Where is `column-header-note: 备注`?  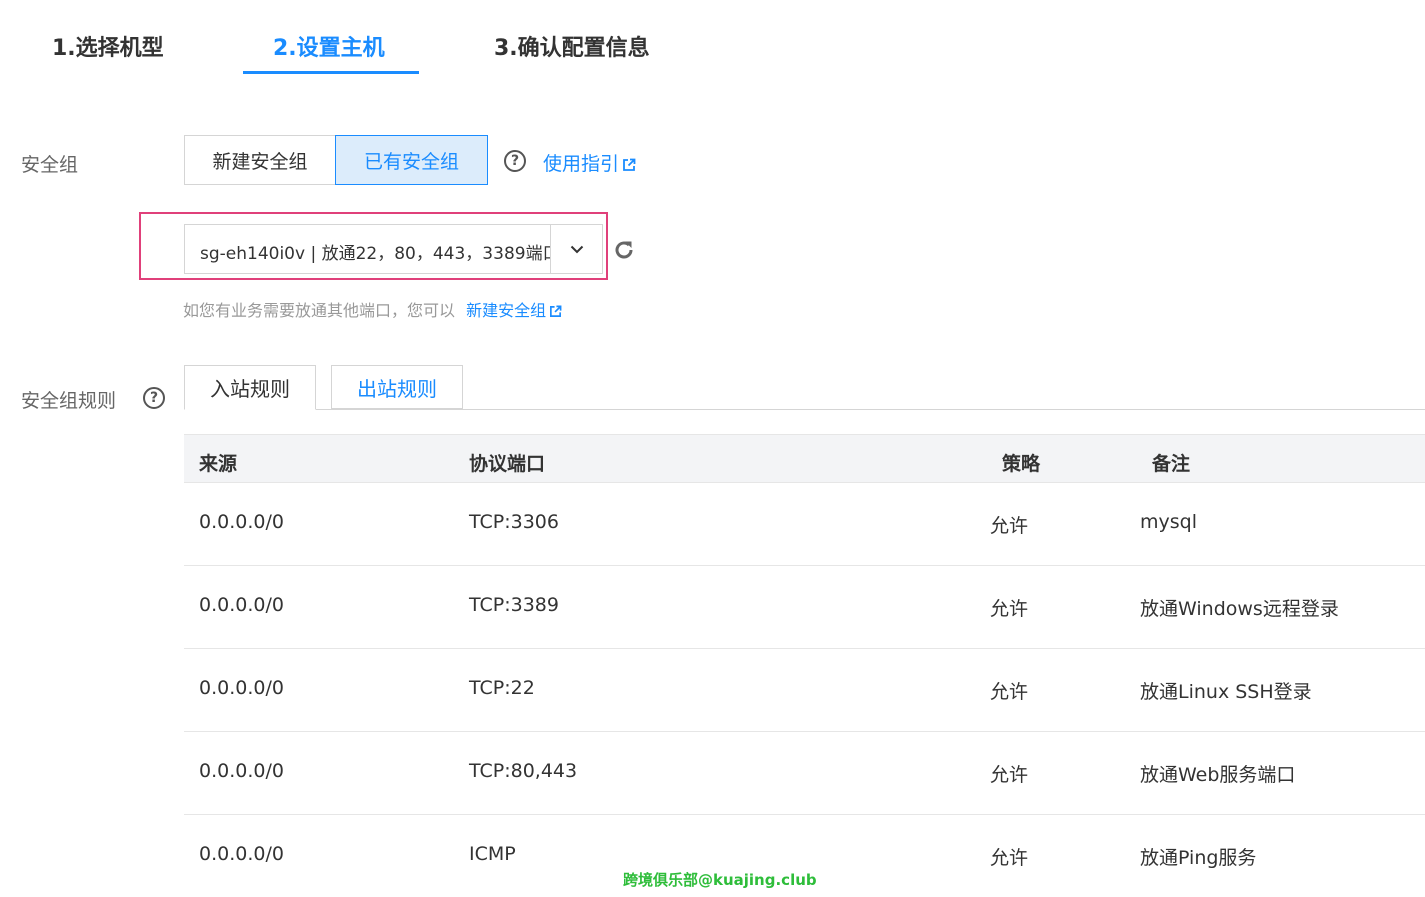 column-header-note: 备注 is located at coordinates (1171, 464).